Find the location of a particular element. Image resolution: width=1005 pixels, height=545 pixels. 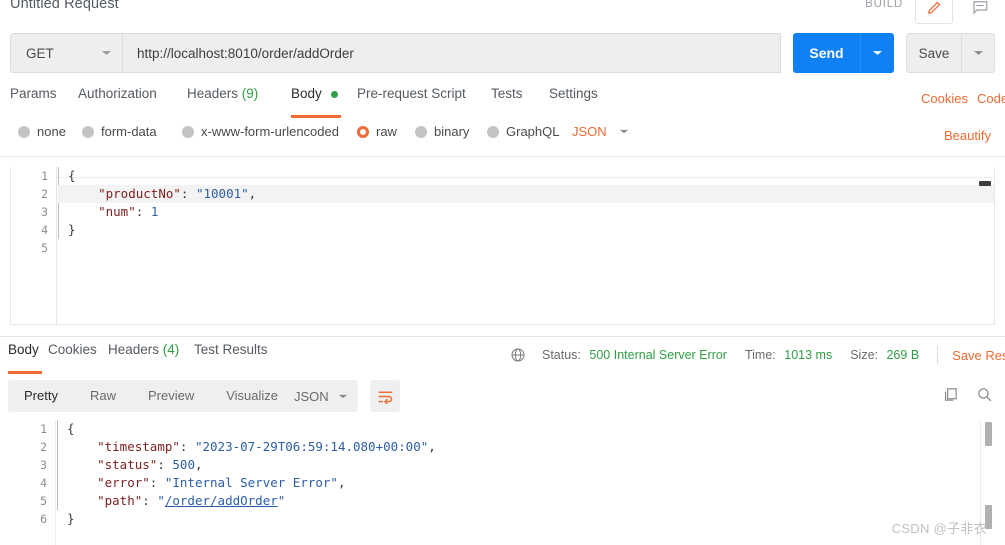

body-type-urlencoded: x-www-form-urlencoded is located at coordinates (260, 131).